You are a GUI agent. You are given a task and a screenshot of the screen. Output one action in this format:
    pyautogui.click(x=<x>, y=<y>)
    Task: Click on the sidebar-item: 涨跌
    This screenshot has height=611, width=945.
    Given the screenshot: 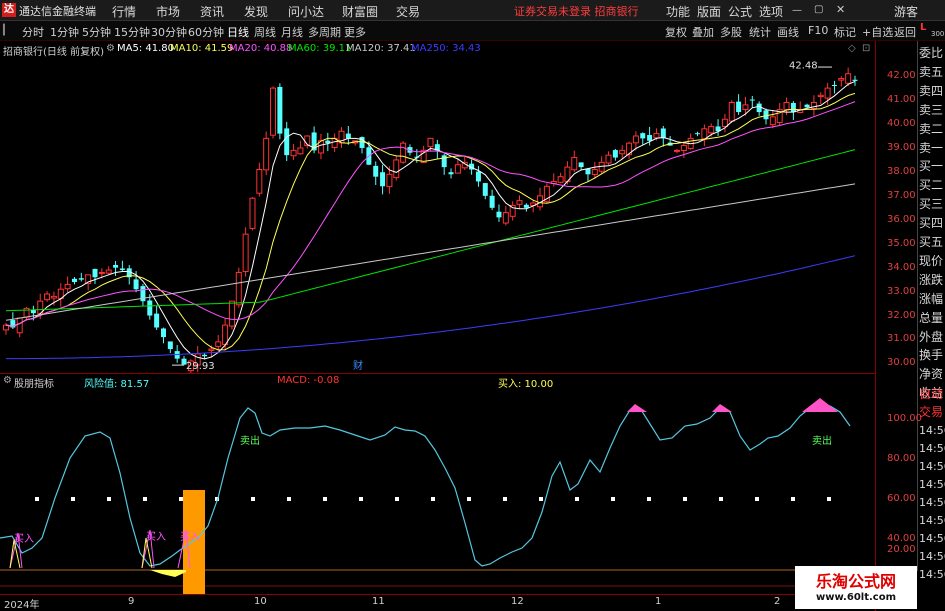 What is the action you would take?
    pyautogui.click(x=931, y=279)
    